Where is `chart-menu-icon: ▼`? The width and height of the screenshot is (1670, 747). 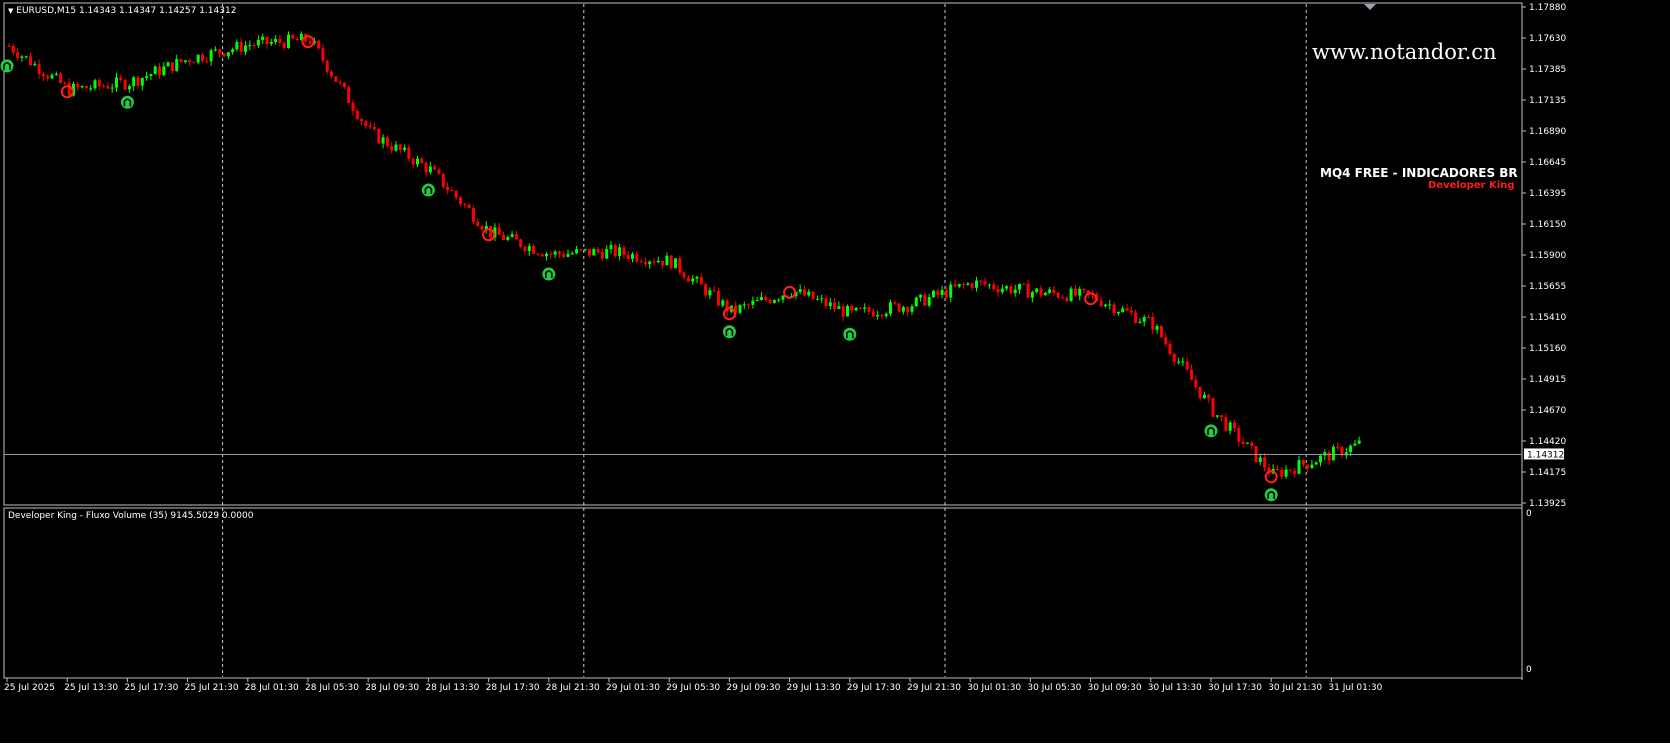
chart-menu-icon: ▼ is located at coordinates (10, 11).